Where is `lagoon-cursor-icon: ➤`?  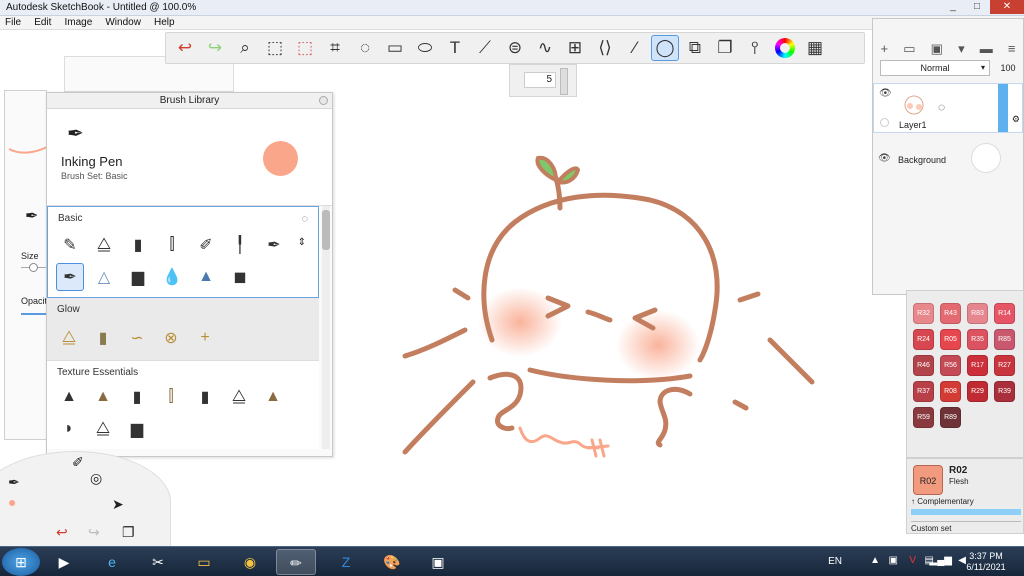
lagoon-cursor-icon: ➤ is located at coordinates (118, 504).